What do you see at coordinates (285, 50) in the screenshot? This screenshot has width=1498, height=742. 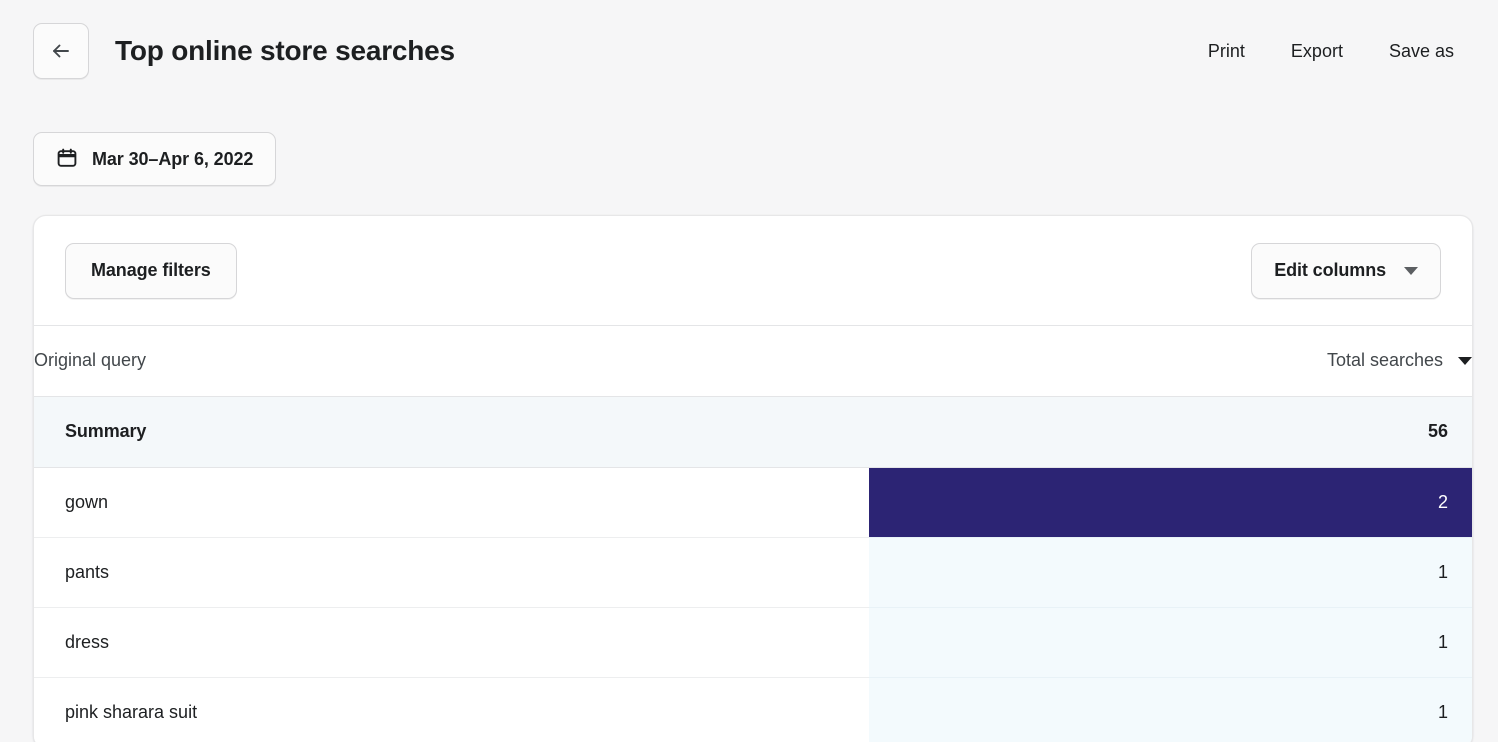 I see `page-title: Top online store searches` at bounding box center [285, 50].